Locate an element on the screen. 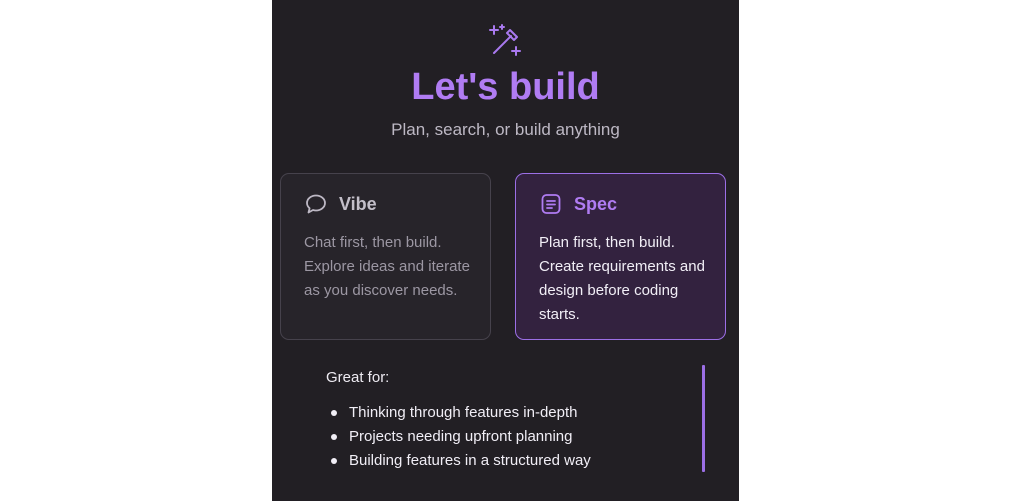 This screenshot has width=1024, height=501. vibe-card-header: Vibe is located at coordinates (340, 204).